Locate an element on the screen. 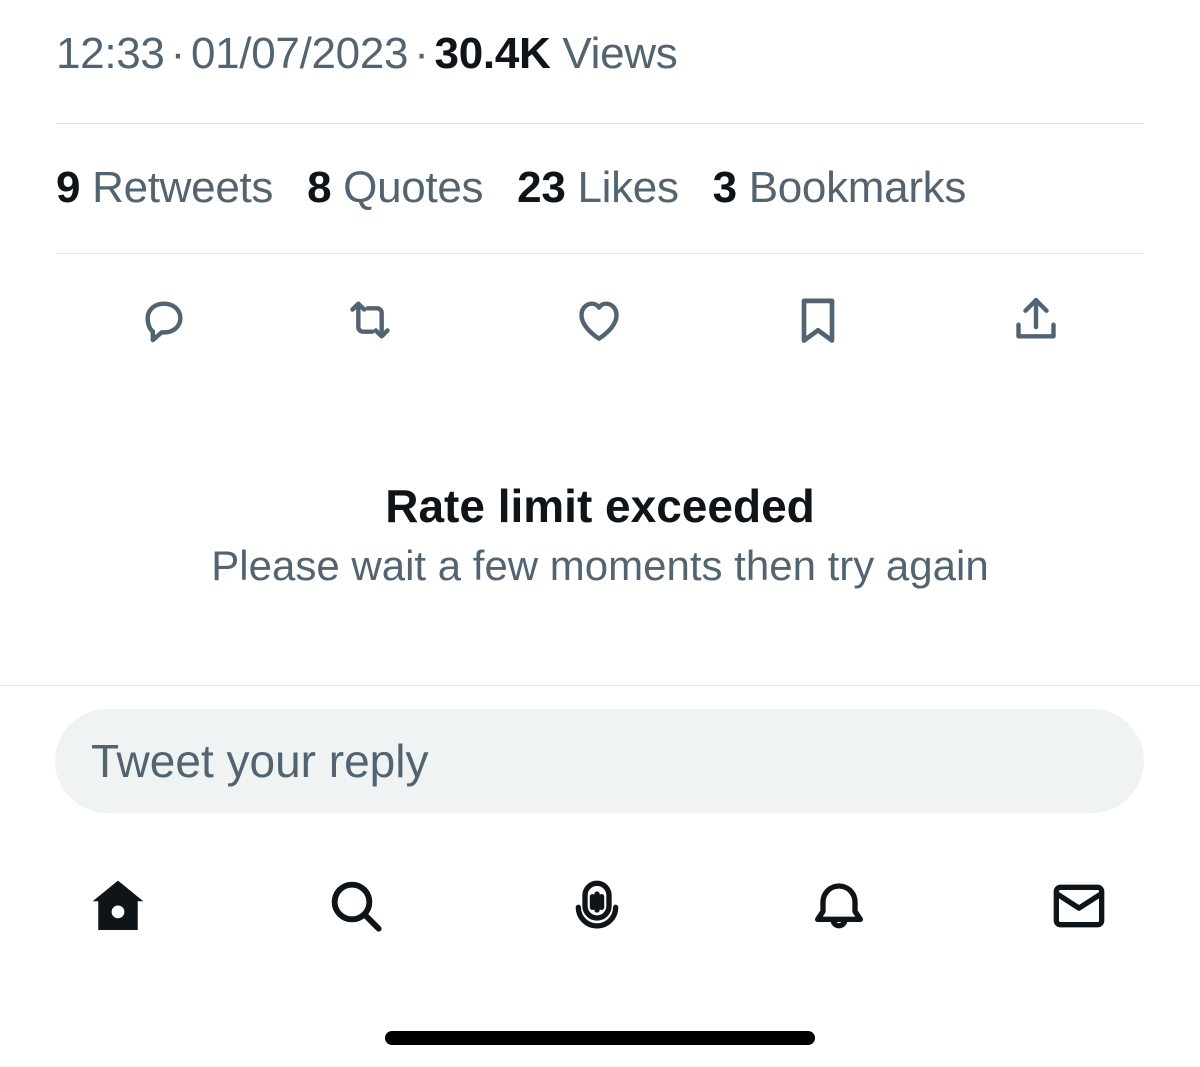 The height and width of the screenshot is (1067, 1200). tweet-meta: 12:33 · 01/07/2023 · 30.4K Views is located at coordinates (367, 54).